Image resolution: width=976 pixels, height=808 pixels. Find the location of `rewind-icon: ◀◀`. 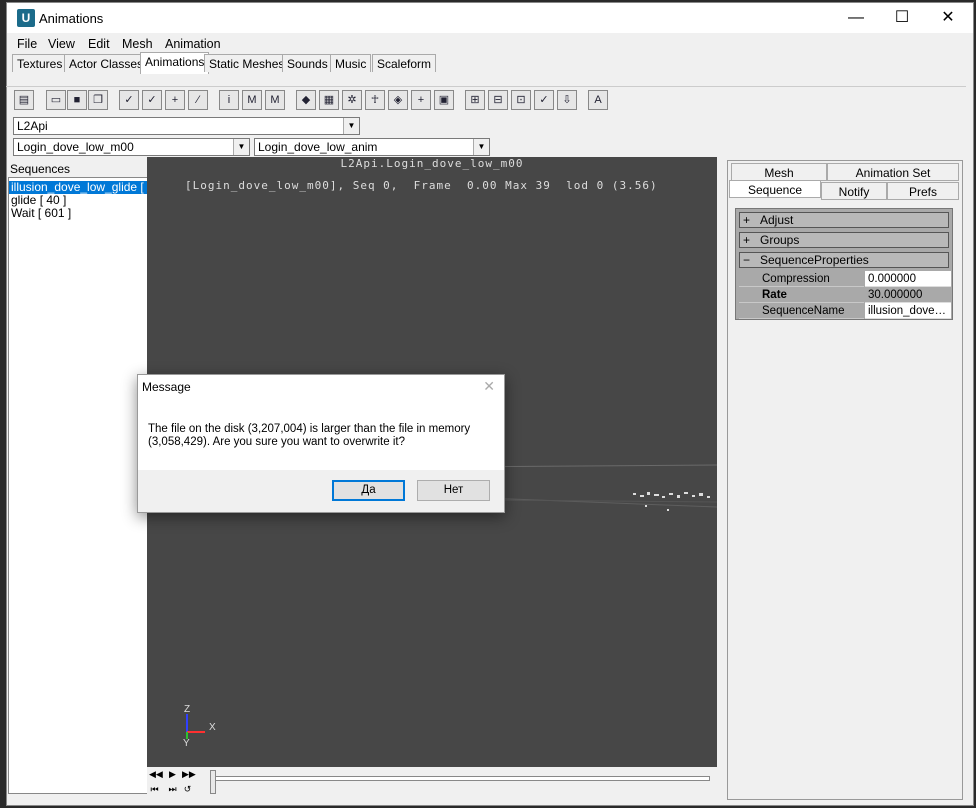

rewind-icon: ◀◀ is located at coordinates (156, 774).